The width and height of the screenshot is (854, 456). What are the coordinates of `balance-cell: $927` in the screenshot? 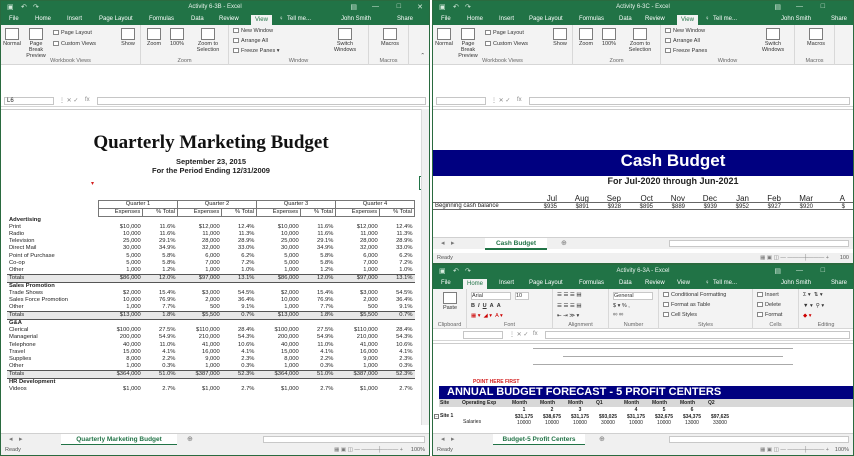 It's located at (767, 207).